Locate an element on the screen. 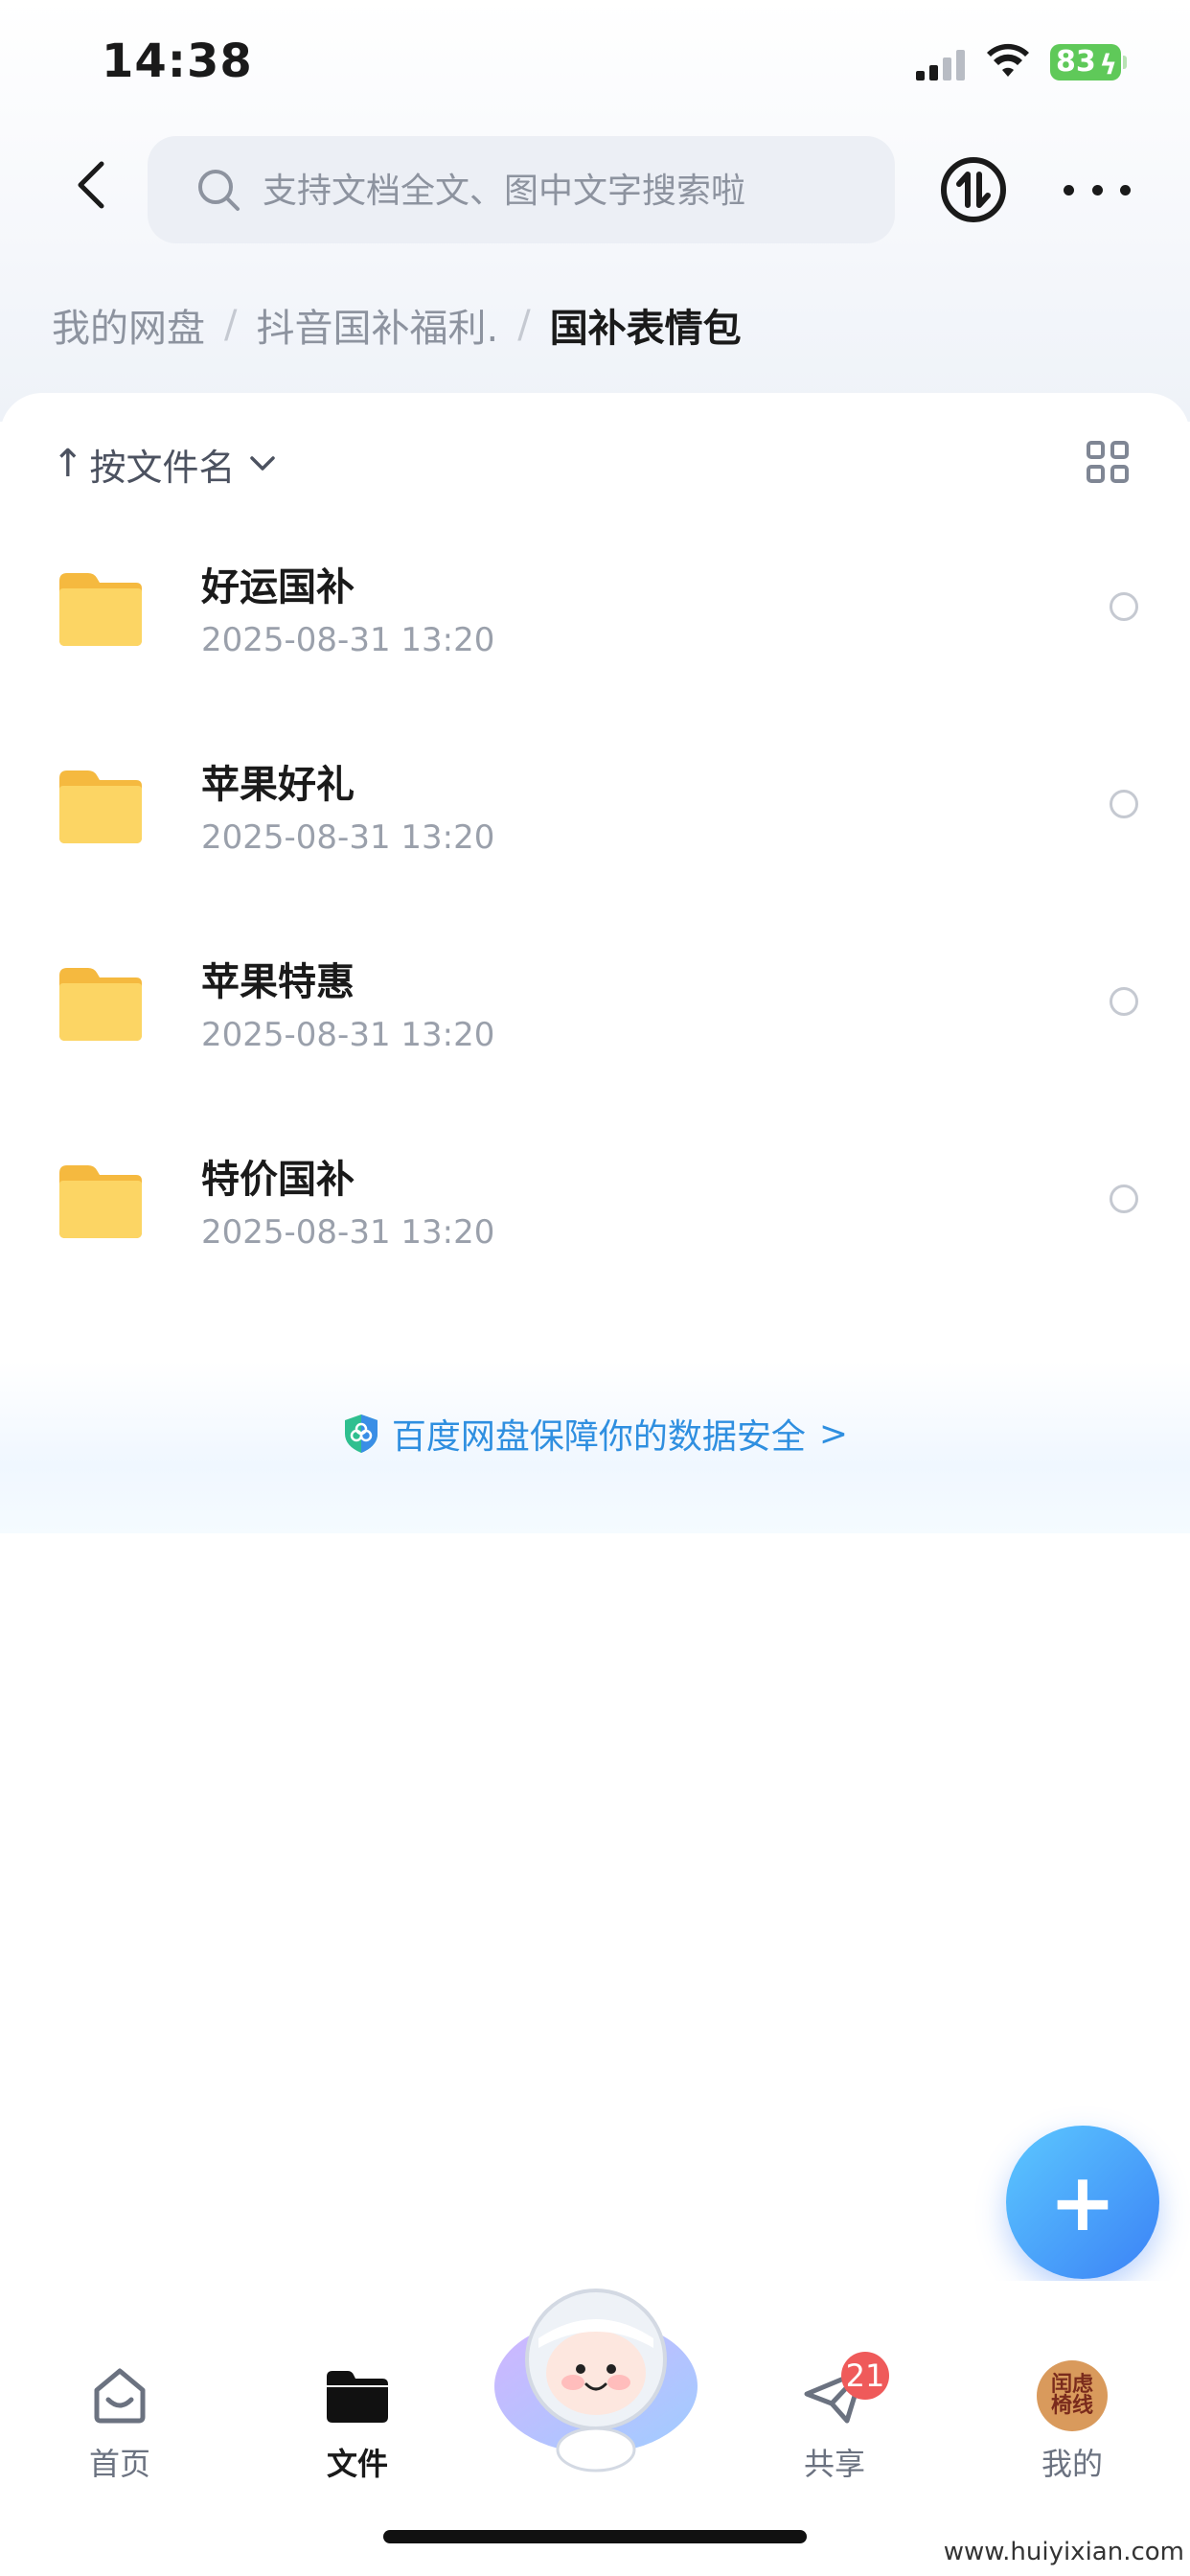  tab-me: 闰虑 椅线 我的 is located at coordinates (1072, 2421).